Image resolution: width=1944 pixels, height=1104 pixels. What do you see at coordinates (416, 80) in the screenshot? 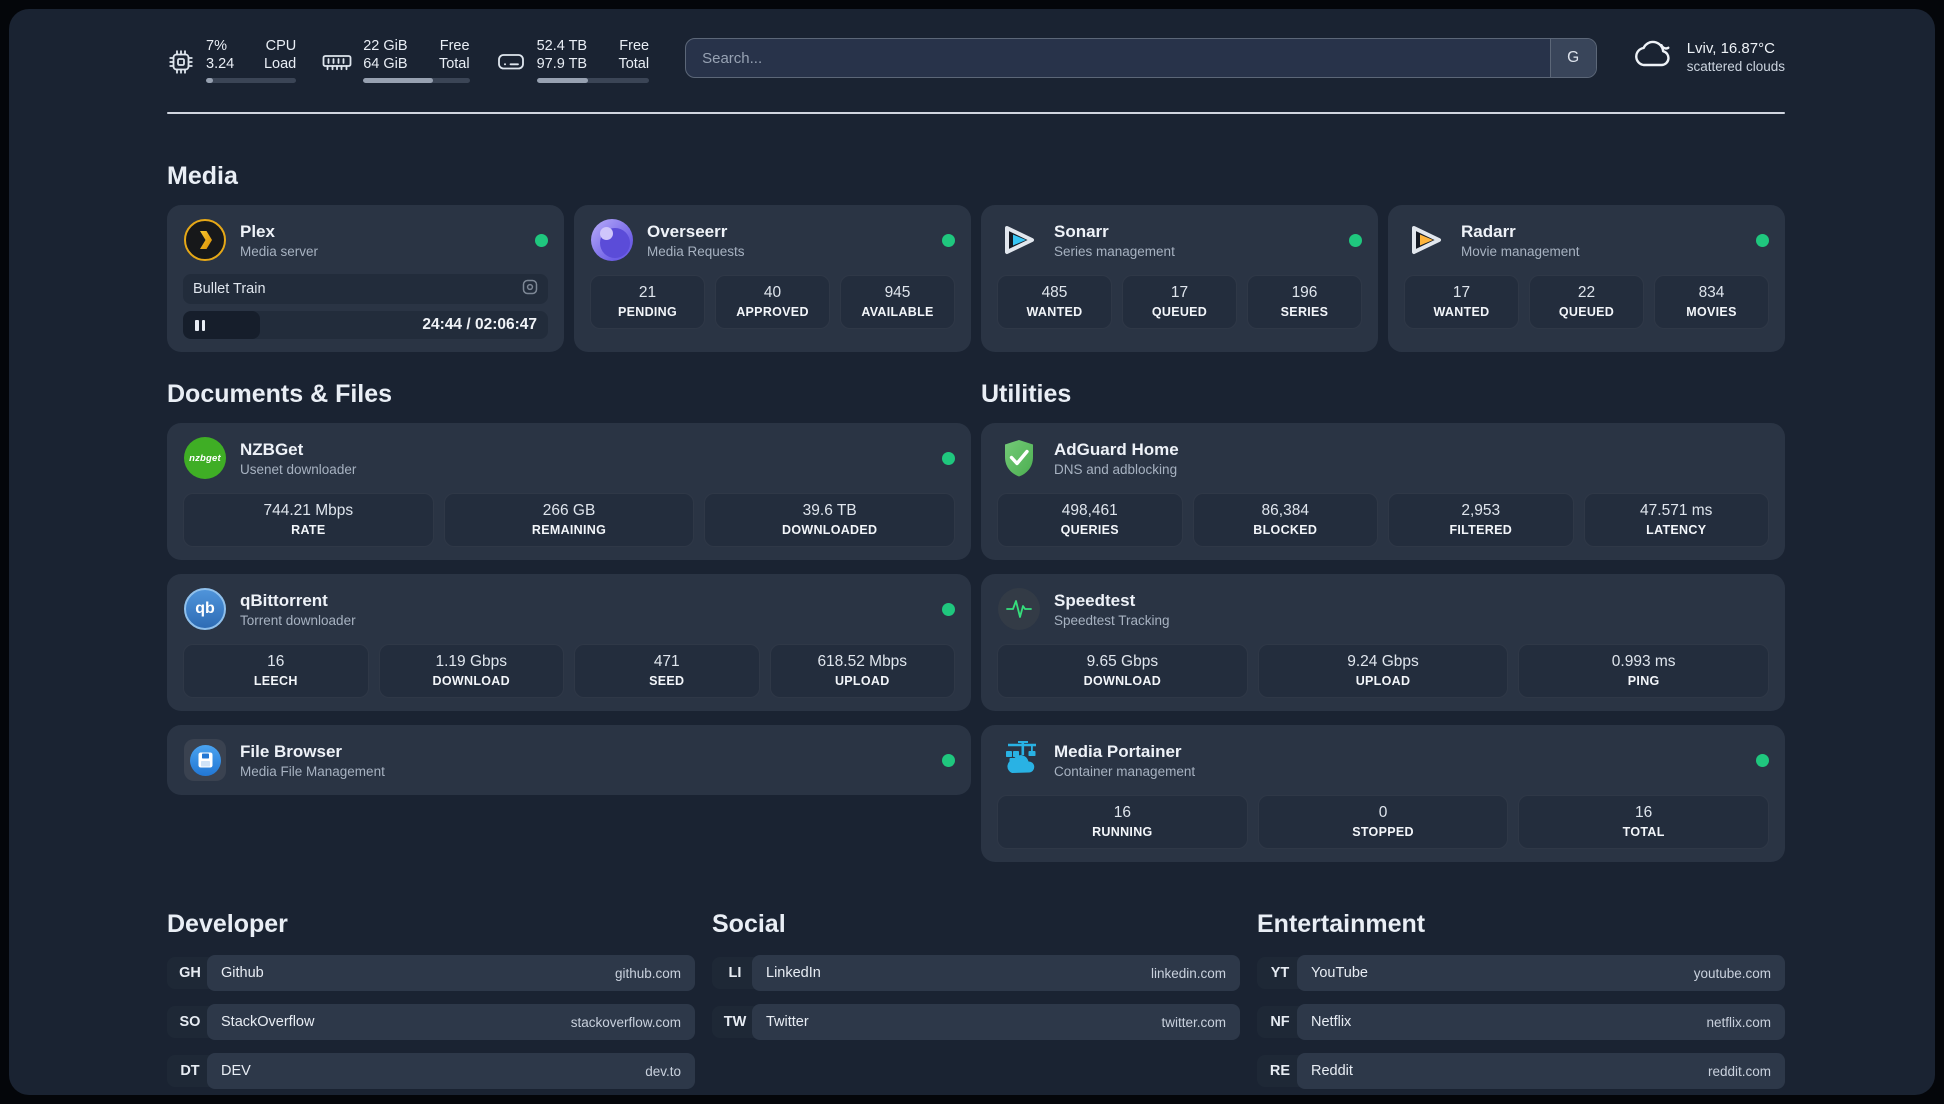
I see `memory-progress-bar` at bounding box center [416, 80].